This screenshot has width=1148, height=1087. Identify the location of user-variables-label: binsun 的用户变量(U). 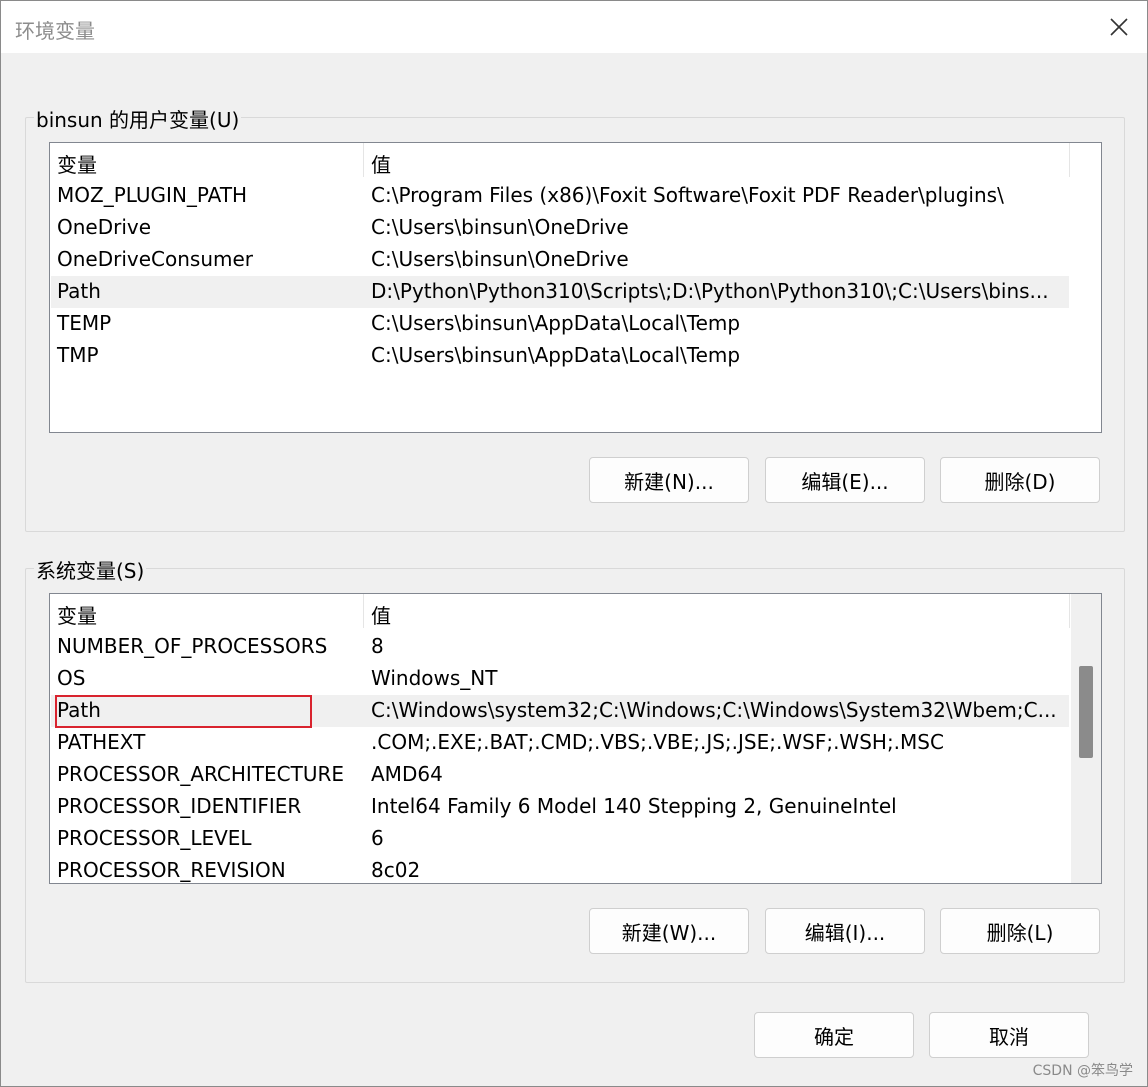
(138, 118).